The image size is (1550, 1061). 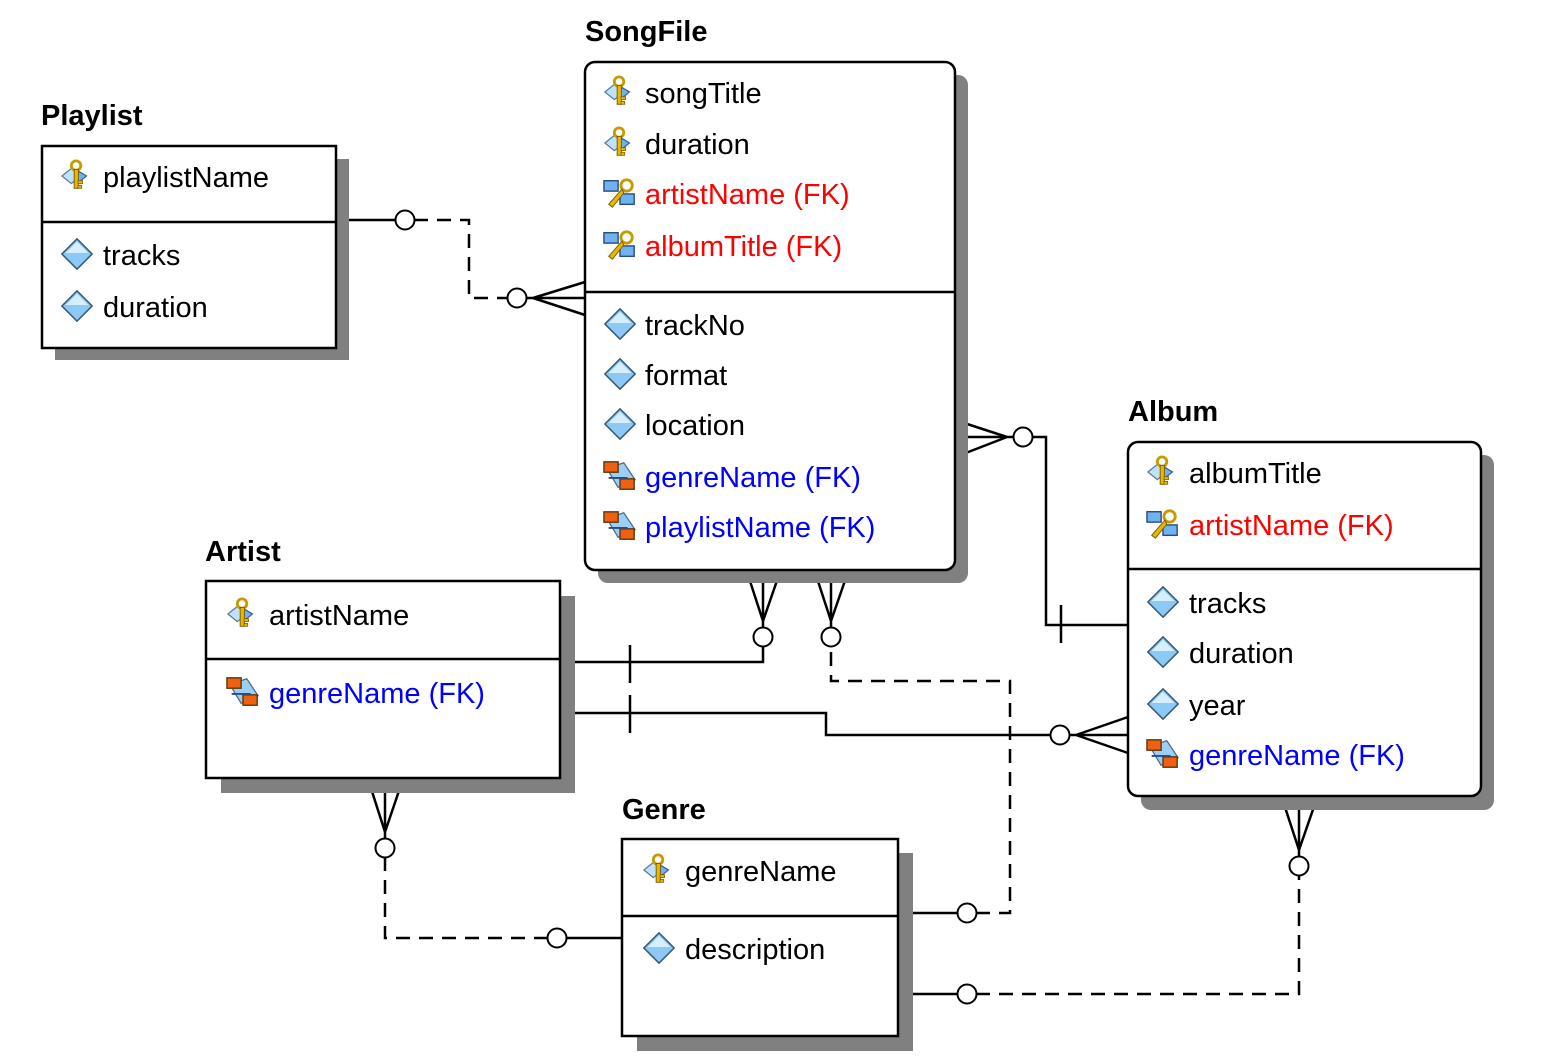 What do you see at coordinates (743, 247) in the screenshot?
I see `attribute-label: albumTitle (FK)` at bounding box center [743, 247].